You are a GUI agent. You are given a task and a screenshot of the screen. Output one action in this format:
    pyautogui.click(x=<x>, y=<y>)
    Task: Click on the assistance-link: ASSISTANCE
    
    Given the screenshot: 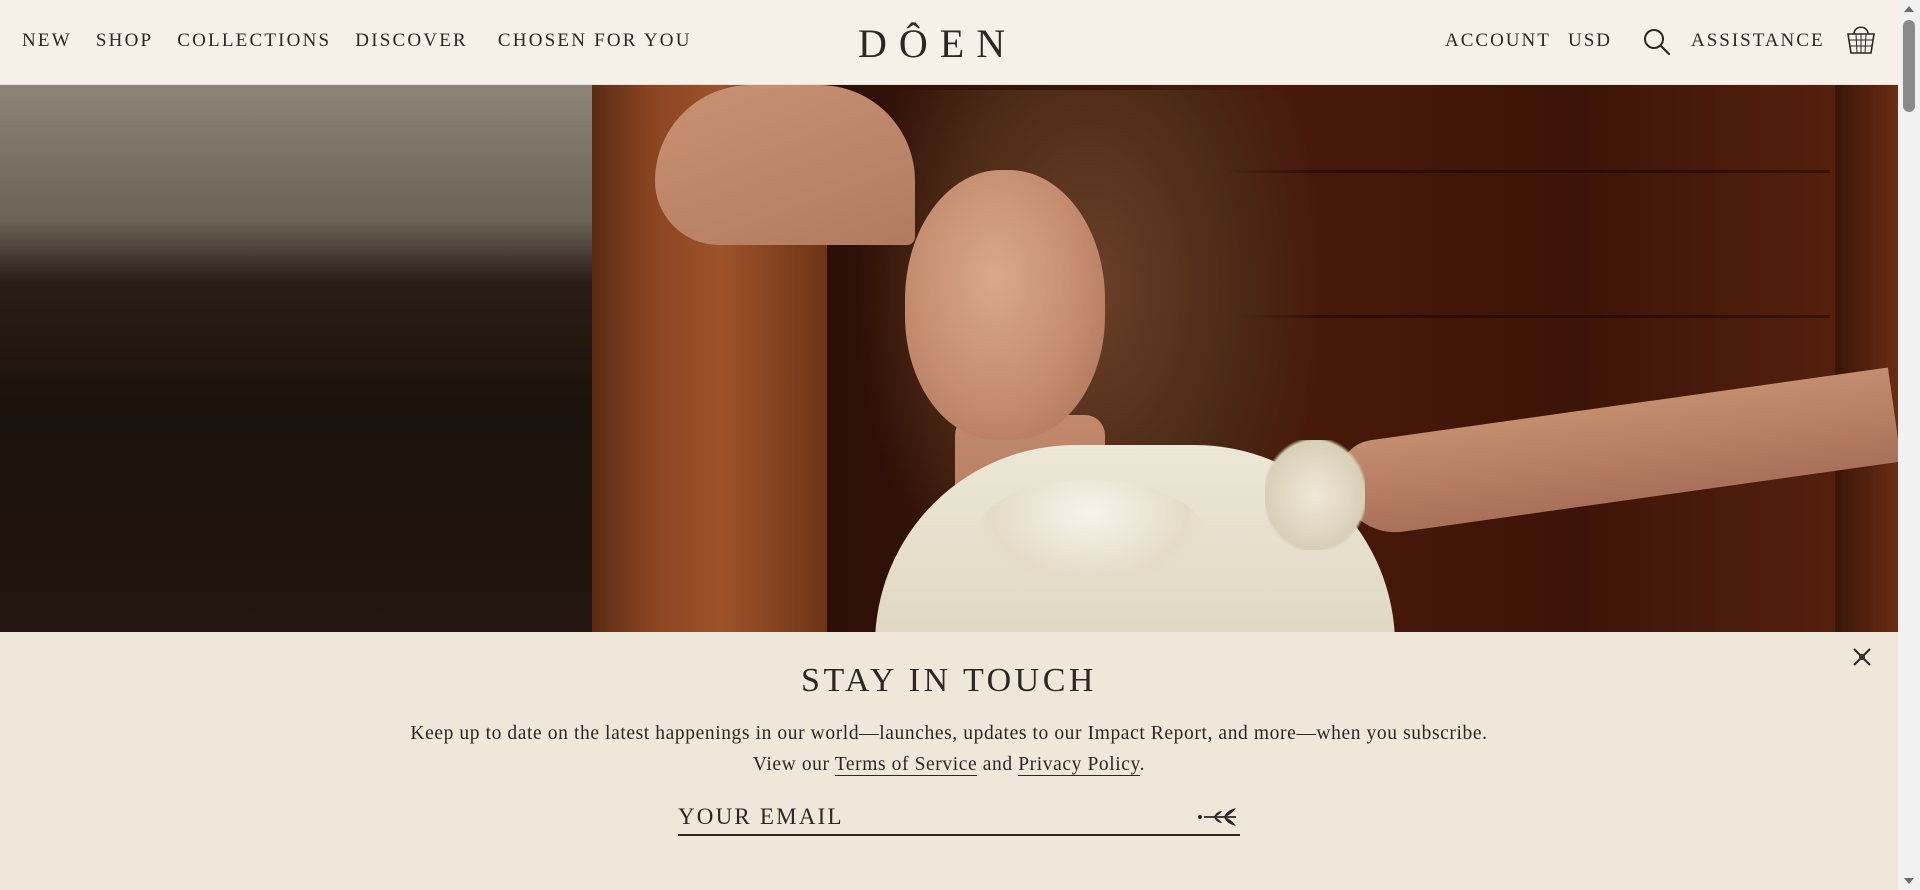 What is the action you would take?
    pyautogui.click(x=1758, y=41)
    